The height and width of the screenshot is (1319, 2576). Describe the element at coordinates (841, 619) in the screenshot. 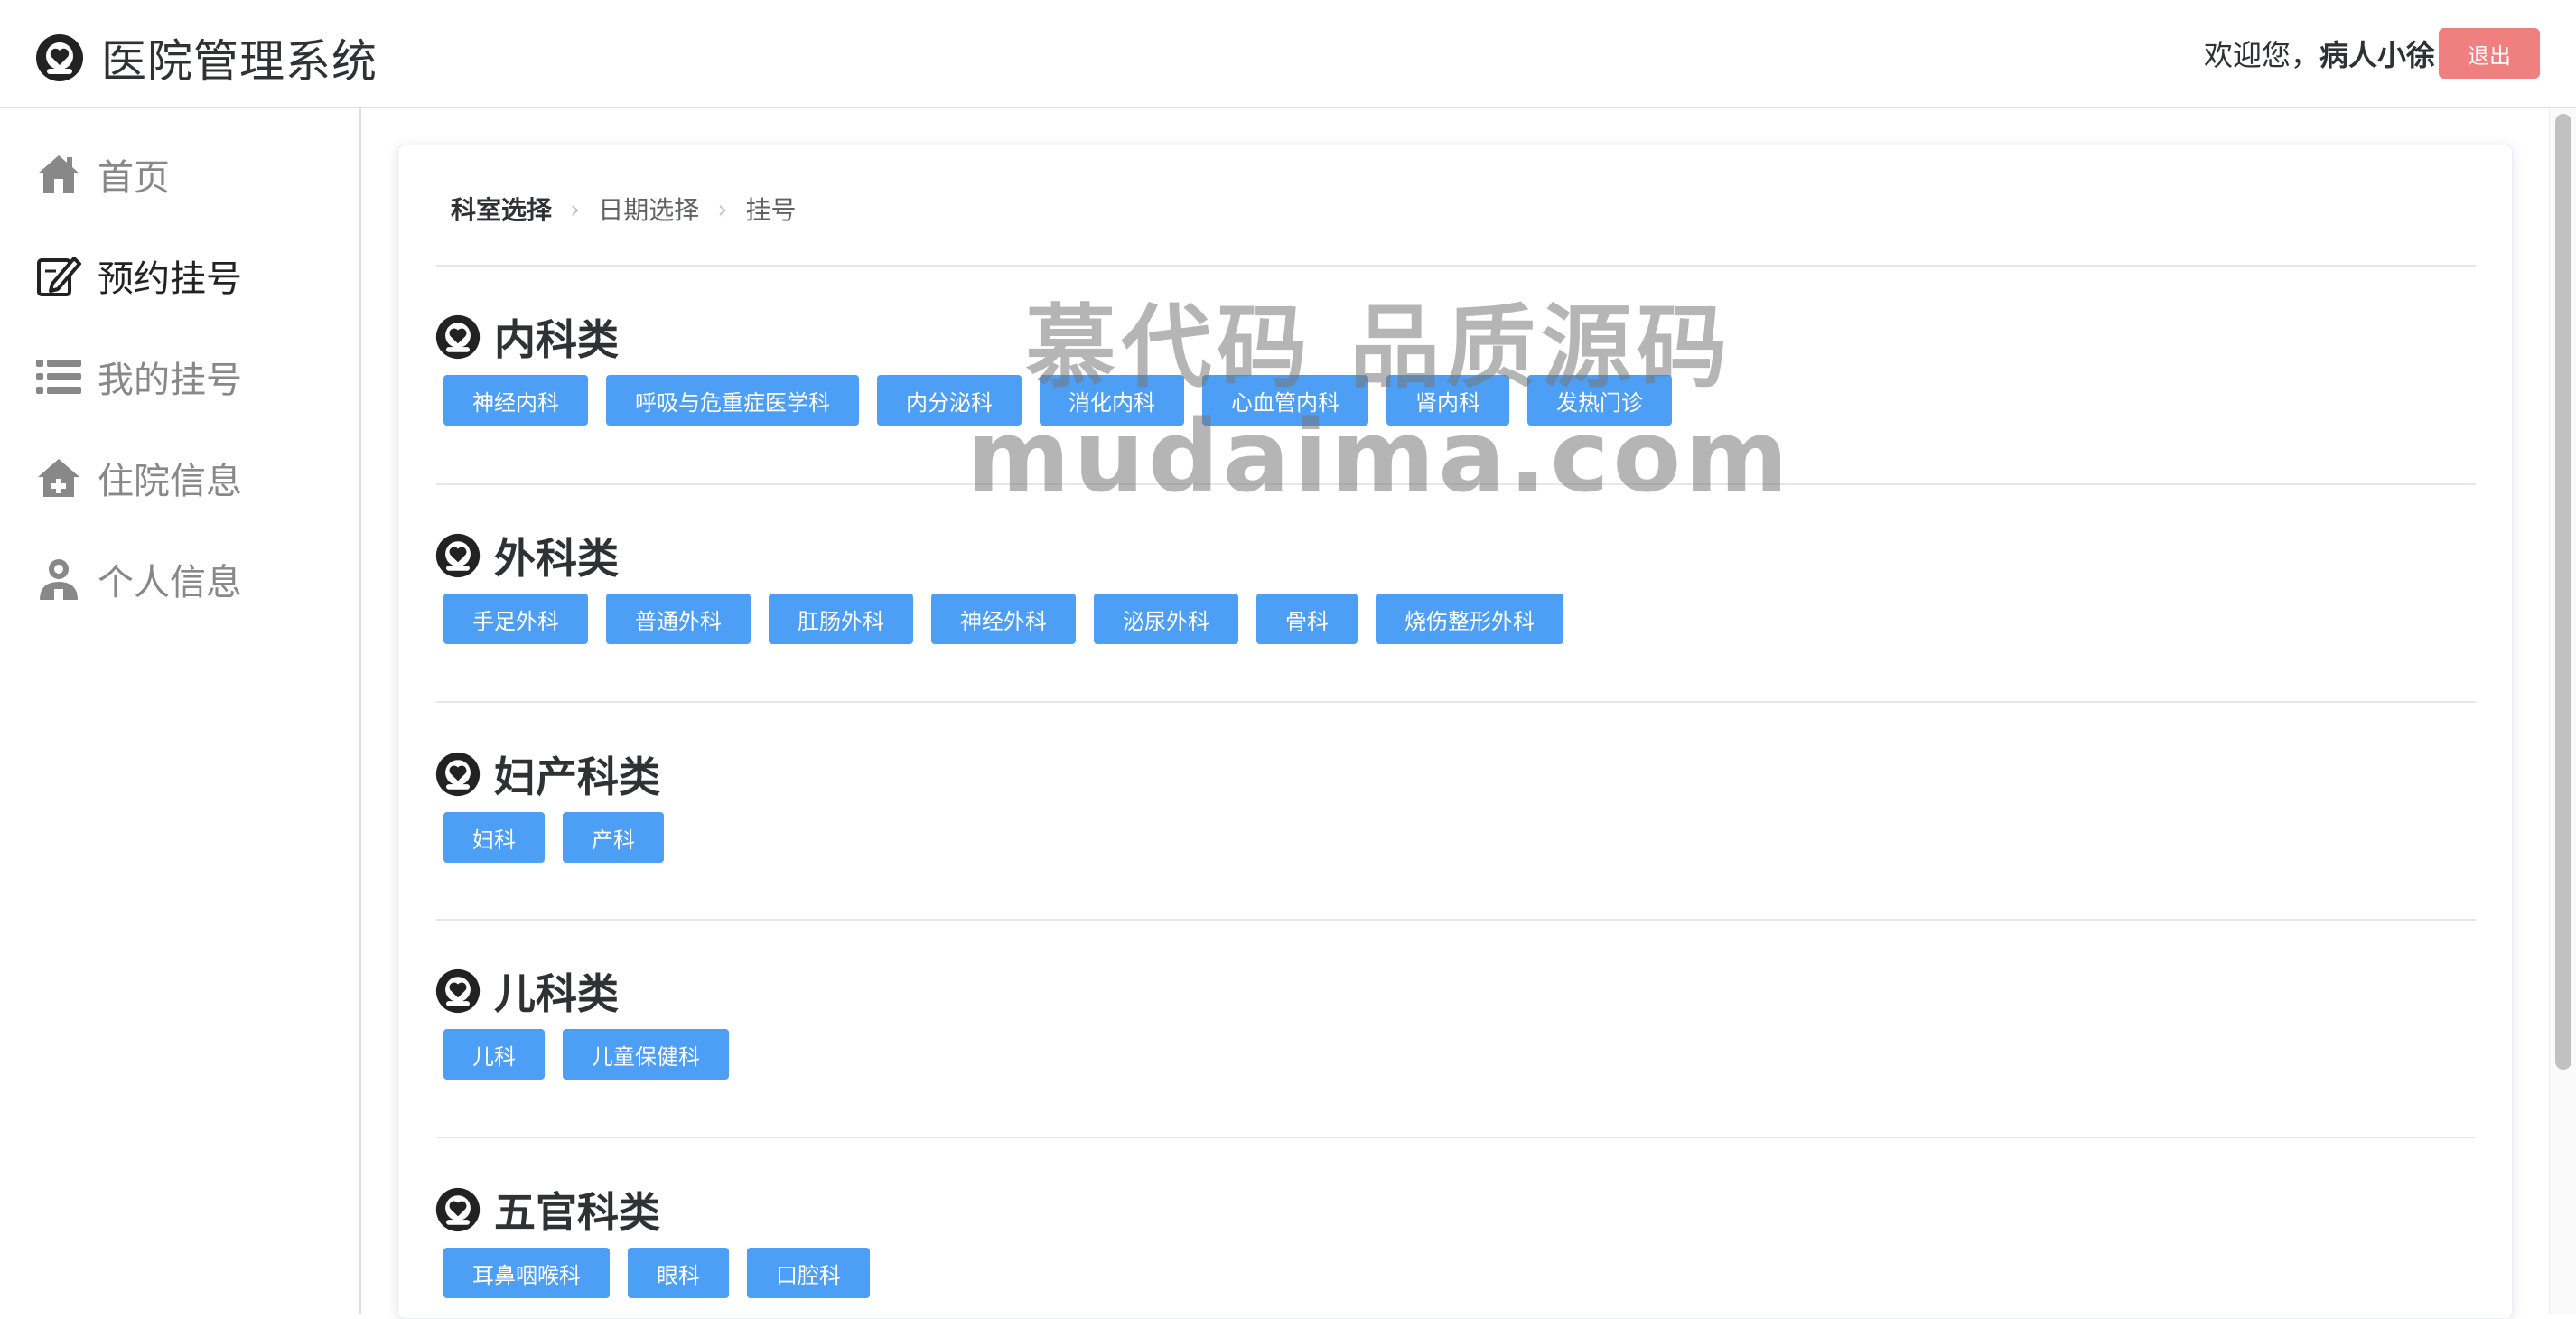

I see `department-button: 肛肠外科` at that location.